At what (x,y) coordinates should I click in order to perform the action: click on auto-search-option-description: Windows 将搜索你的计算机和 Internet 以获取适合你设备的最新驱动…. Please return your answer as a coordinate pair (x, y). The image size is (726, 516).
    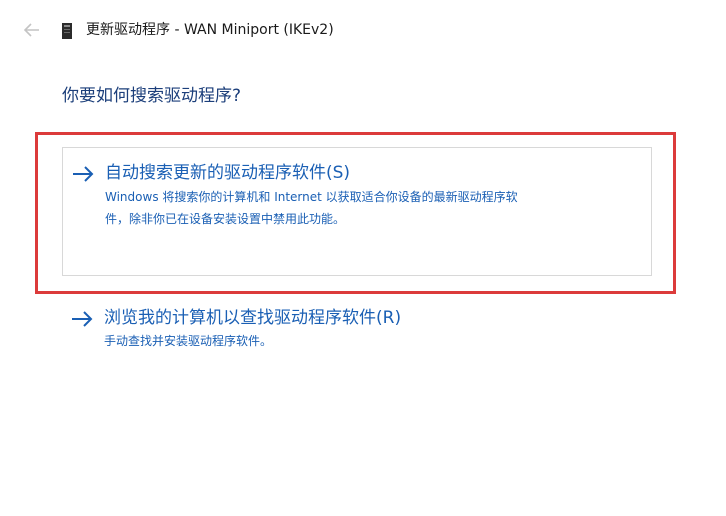
    Looking at the image, I should click on (375, 208).